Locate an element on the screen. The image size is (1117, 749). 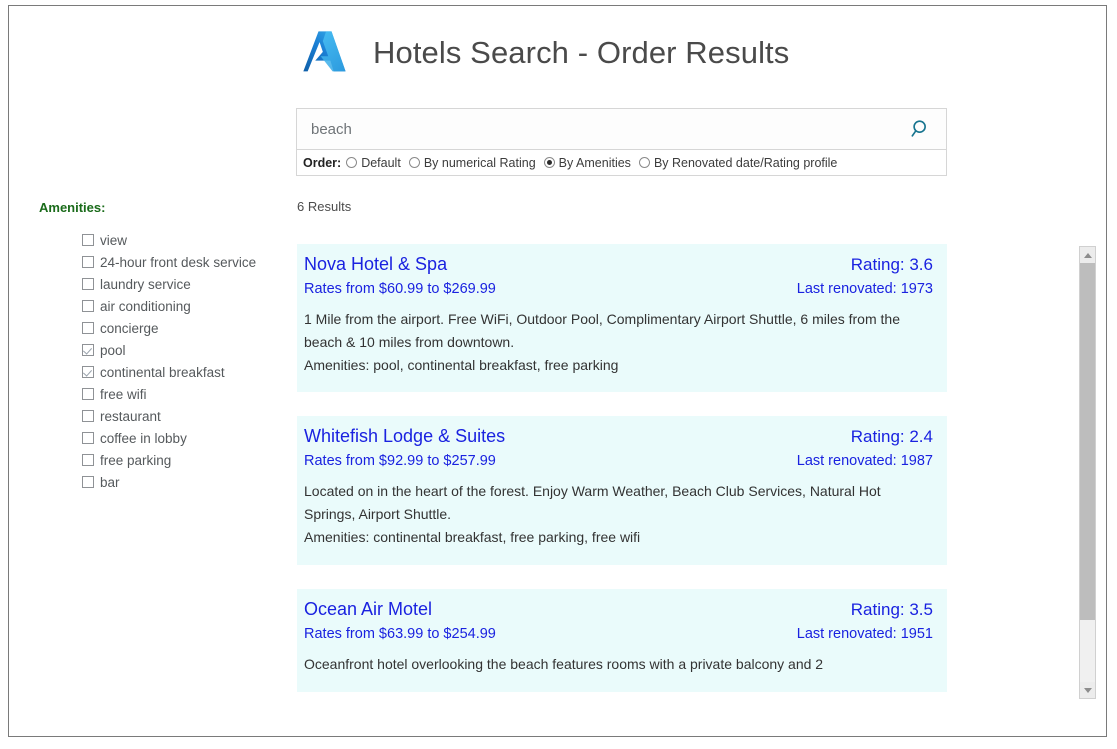
scrollbar-down-button is located at coordinates (1087, 690).